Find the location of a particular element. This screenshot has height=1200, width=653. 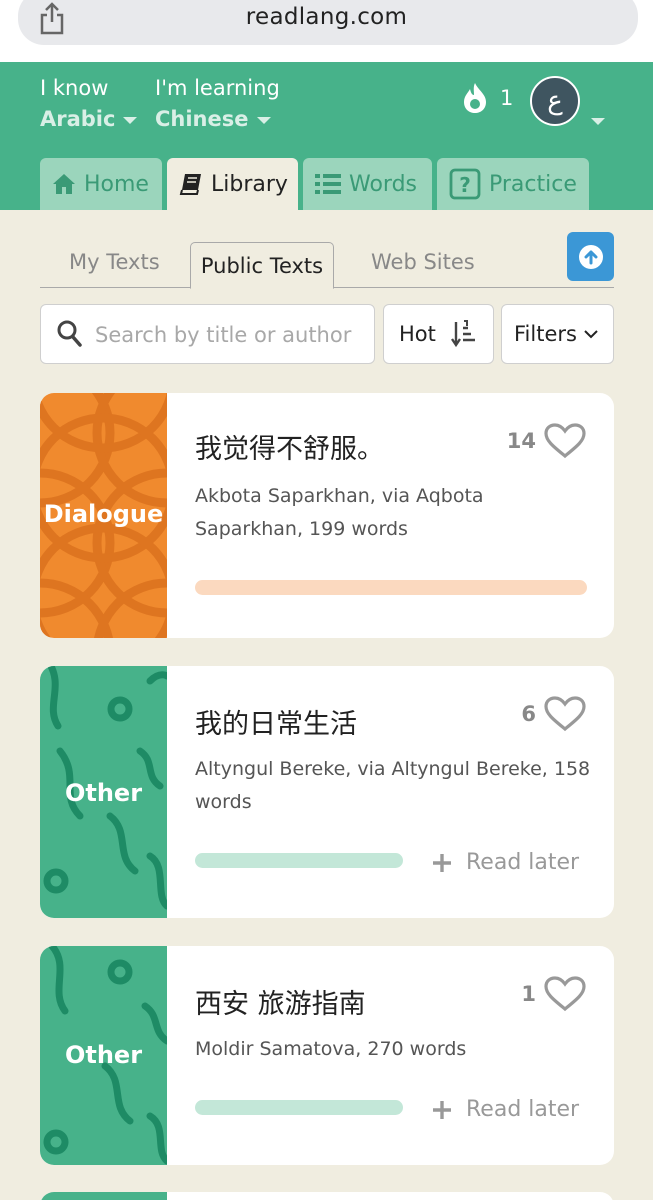

like-button: 1 is located at coordinates (553, 994).